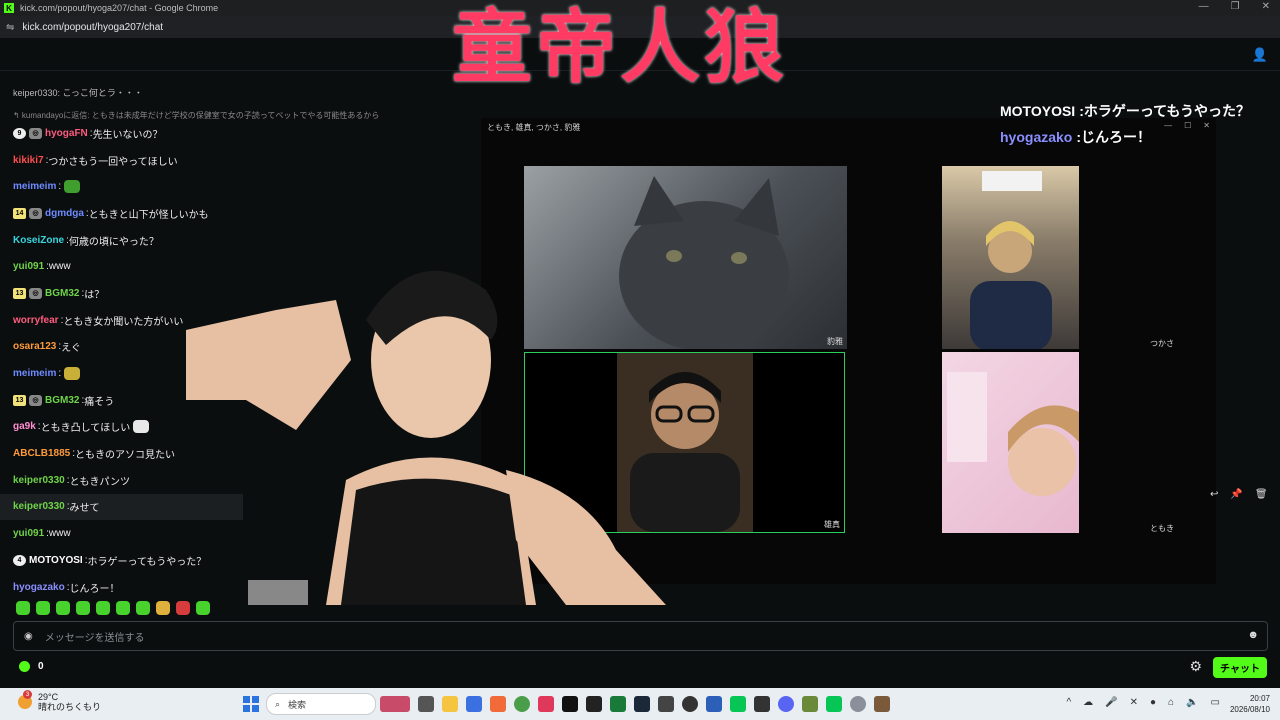 The height and width of the screenshot is (720, 1280). What do you see at coordinates (41, 453) in the screenshot?
I see `chat-username: ABCLB1885` at bounding box center [41, 453].